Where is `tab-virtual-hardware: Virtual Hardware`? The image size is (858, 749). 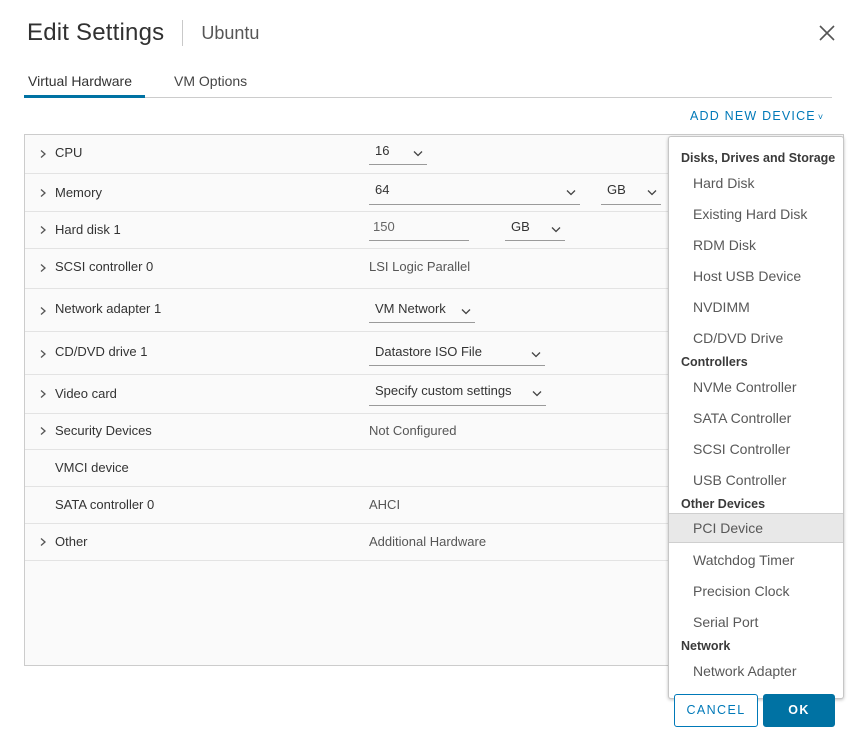
tab-virtual-hardware: Virtual Hardware is located at coordinates (84, 84).